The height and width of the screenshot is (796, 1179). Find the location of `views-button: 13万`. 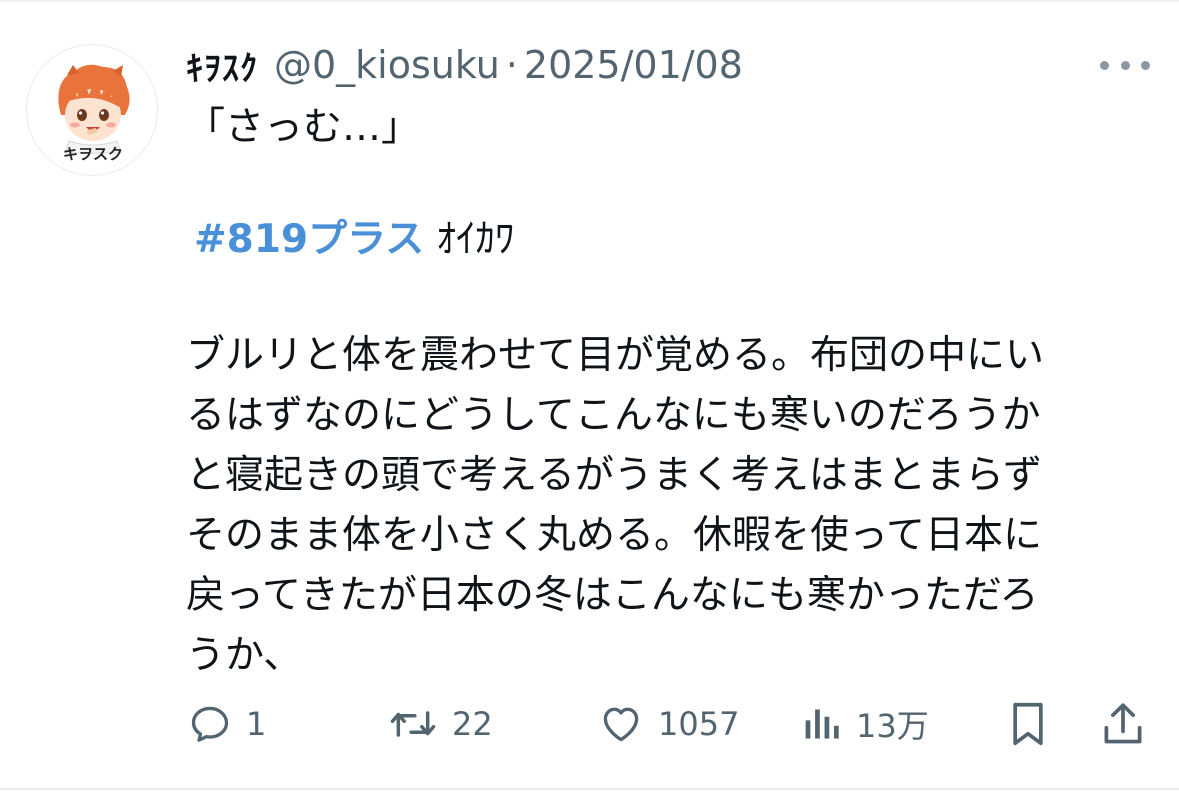

views-button: 13万 is located at coordinates (865, 724).